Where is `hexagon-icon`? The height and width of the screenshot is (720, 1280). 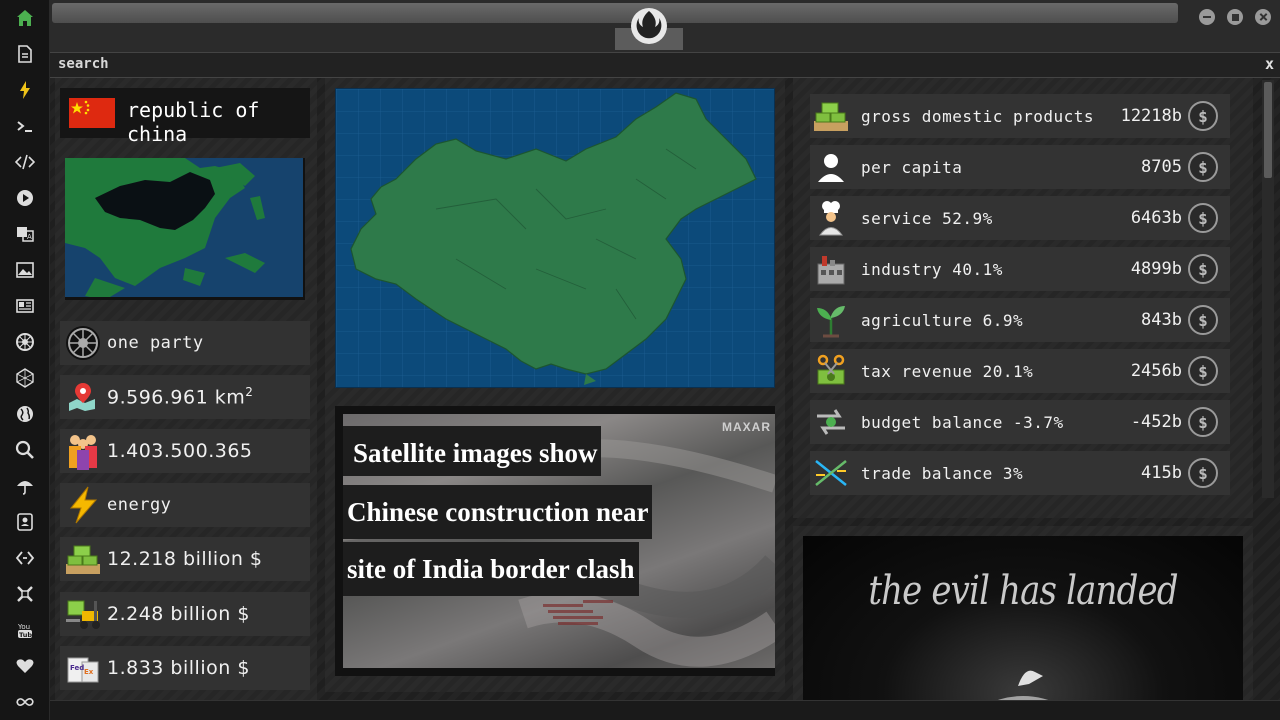 hexagon-icon is located at coordinates (25, 378).